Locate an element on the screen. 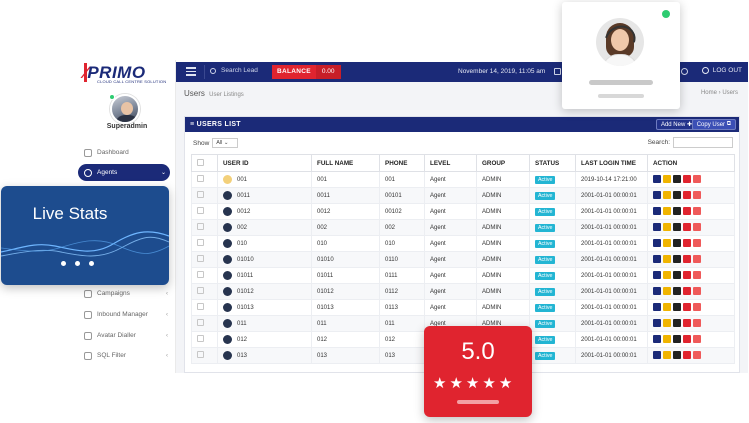 Image resolution: width=749 pixels, height=423 pixels. sidebar-item-inbound-manager: Inbound Manager ‹ is located at coordinates (125, 314).